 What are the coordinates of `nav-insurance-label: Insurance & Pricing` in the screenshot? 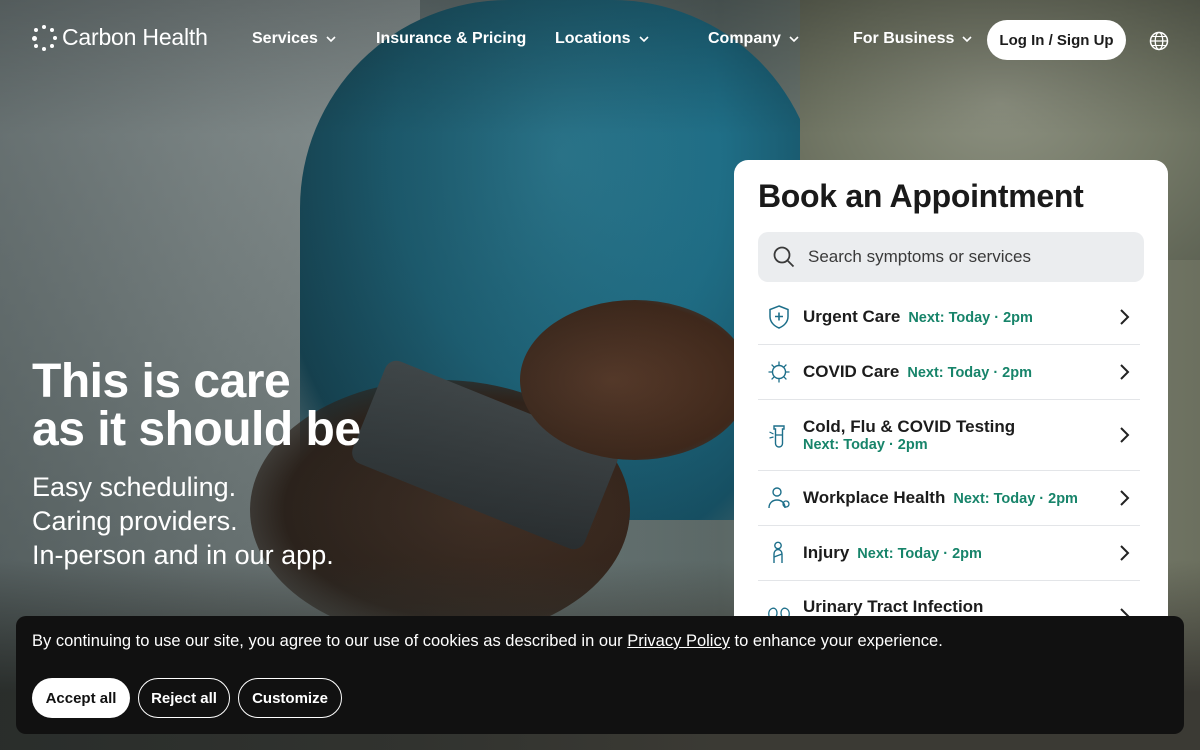 It's located at (451, 38).